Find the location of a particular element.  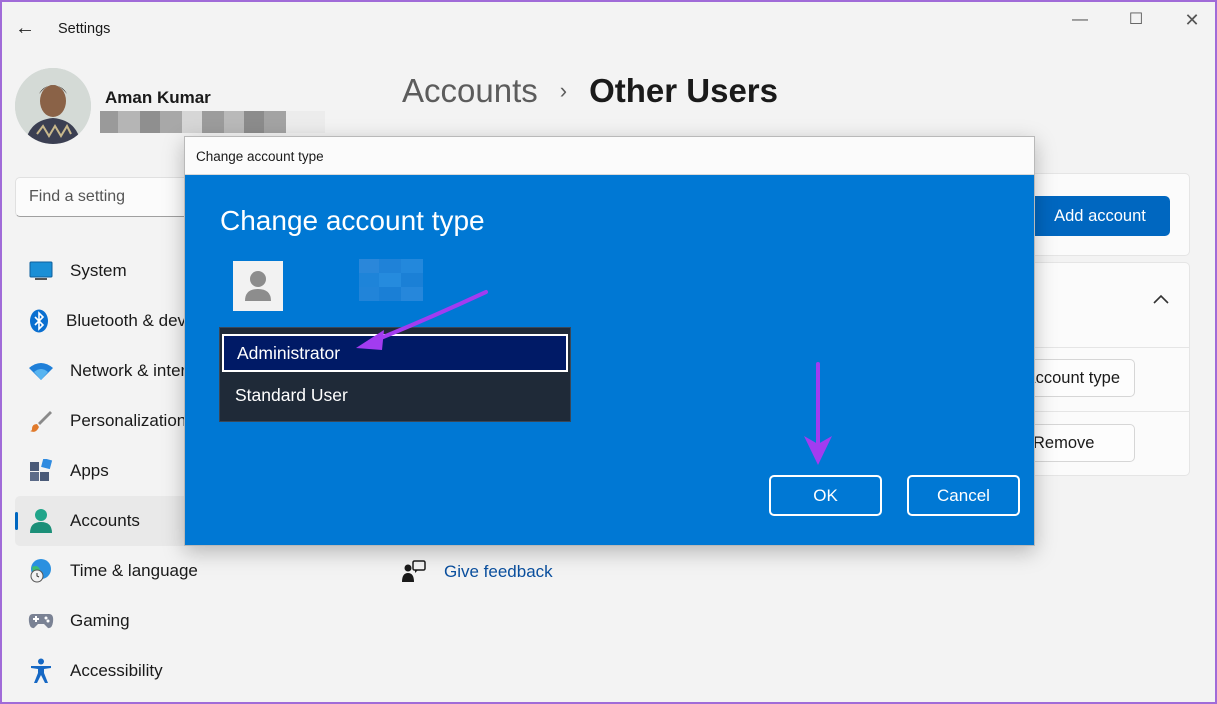

give-feedback-link: Give feedback is located at coordinates (477, 572).